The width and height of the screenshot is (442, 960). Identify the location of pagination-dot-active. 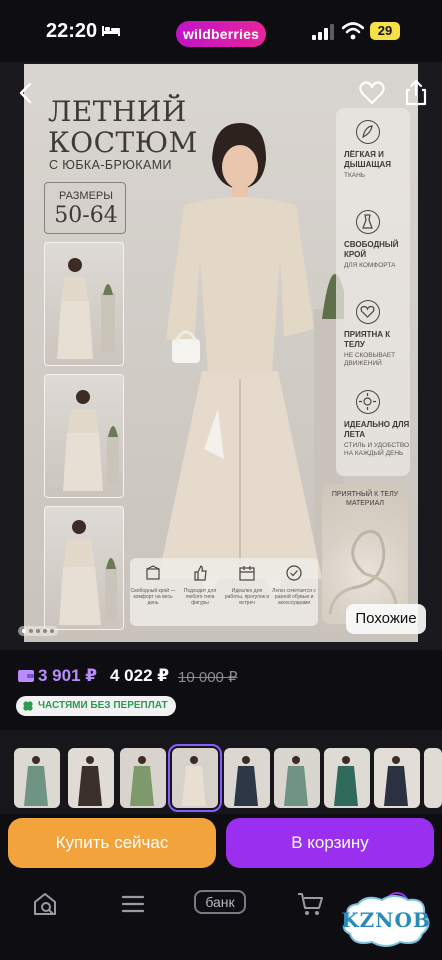
(24, 631).